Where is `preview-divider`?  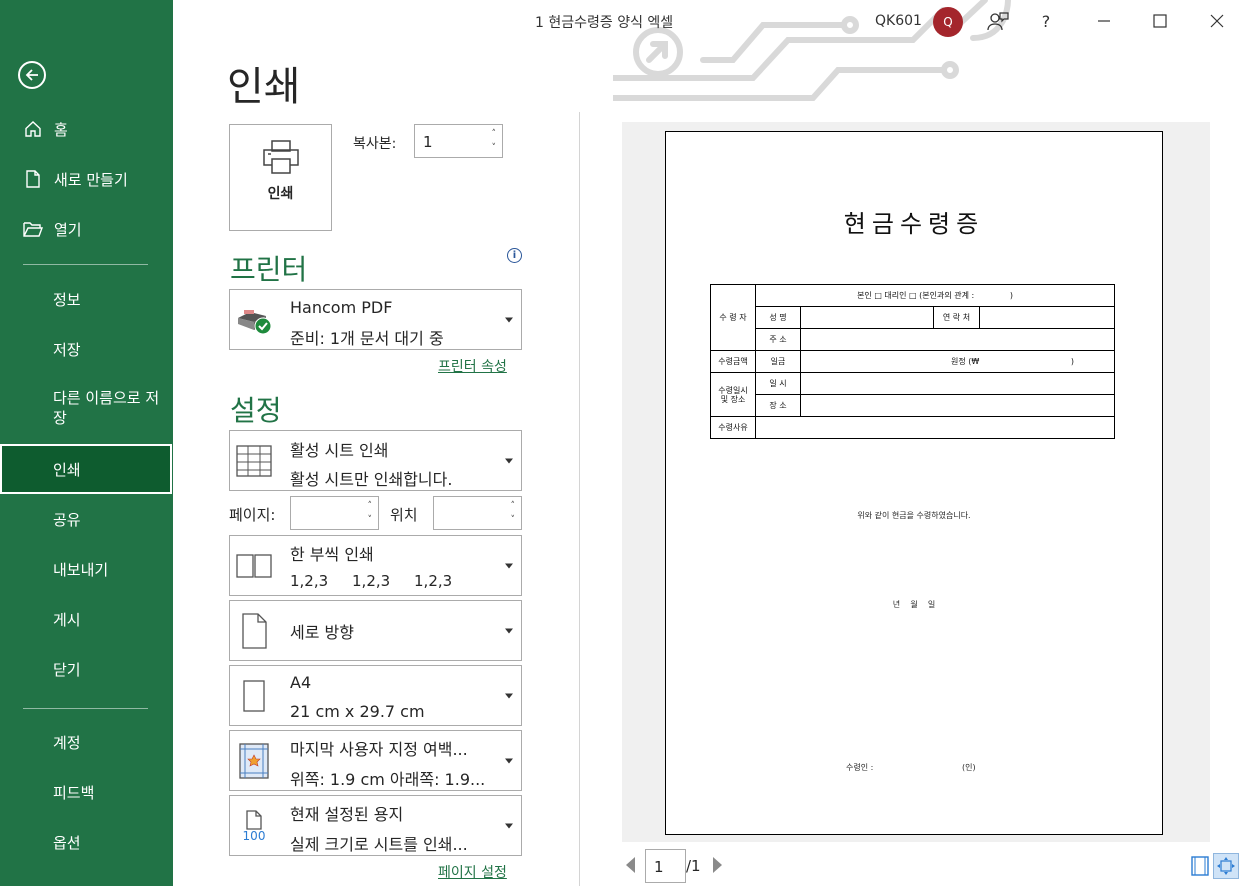 preview-divider is located at coordinates (579, 499).